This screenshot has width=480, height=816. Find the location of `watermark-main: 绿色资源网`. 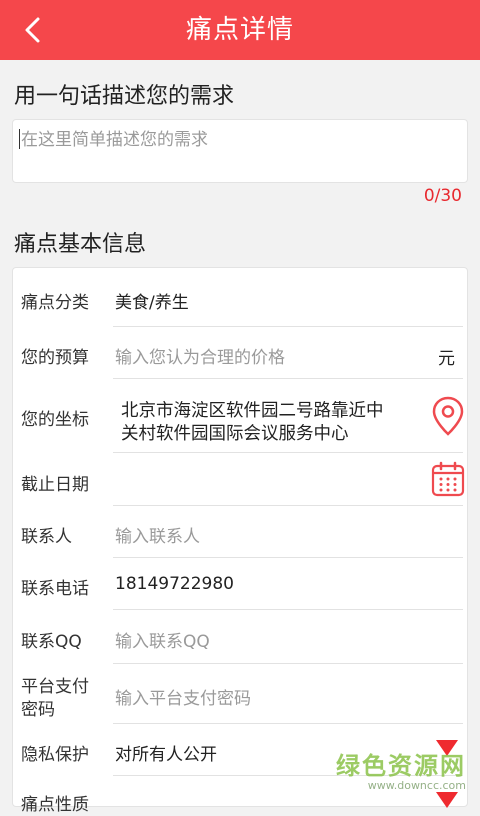

watermark-main: 绿色资源网 is located at coordinates (401, 766).